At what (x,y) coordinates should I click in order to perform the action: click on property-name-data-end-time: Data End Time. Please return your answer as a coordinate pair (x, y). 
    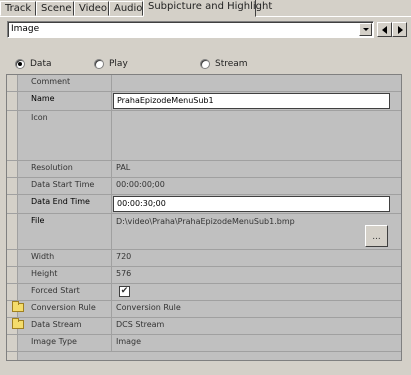
    Looking at the image, I should click on (65, 204).